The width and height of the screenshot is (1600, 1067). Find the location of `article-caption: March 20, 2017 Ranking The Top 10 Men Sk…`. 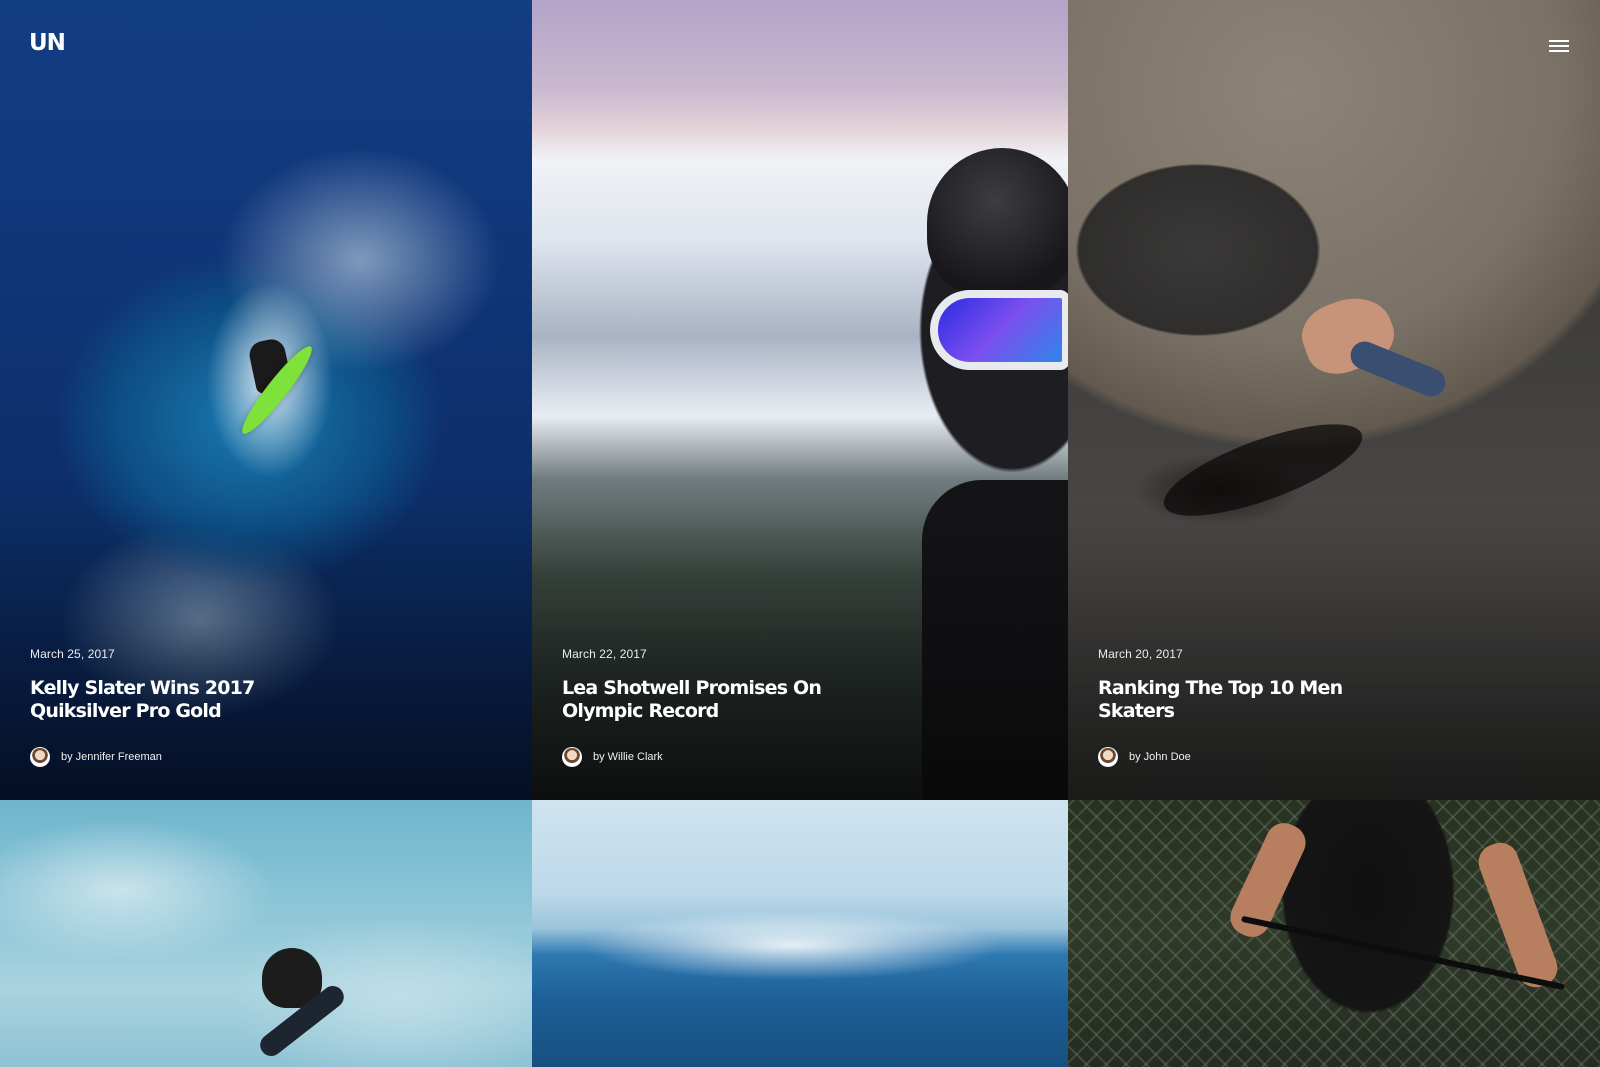

article-caption: March 20, 2017 Ranking The Top 10 Men Sk… is located at coordinates (1258, 707).